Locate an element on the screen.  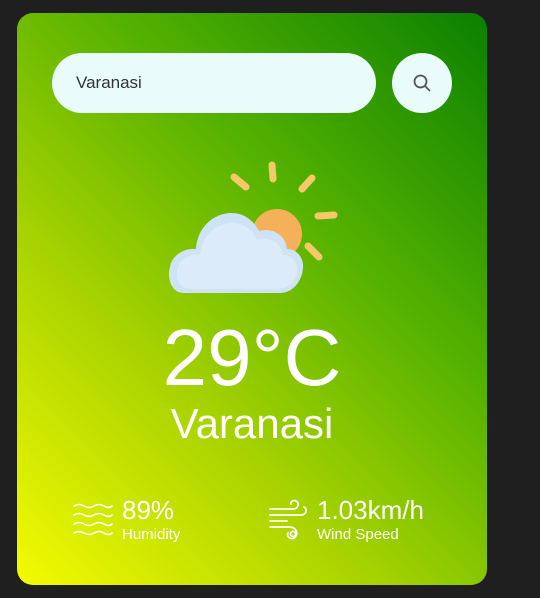
wind-value: 1.03km/h is located at coordinates (370, 510).